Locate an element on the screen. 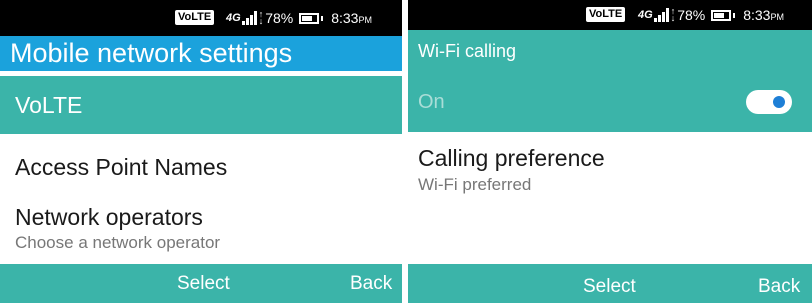 The height and width of the screenshot is (303, 812). wifi-calling-toggle-row: On is located at coordinates (610, 102).